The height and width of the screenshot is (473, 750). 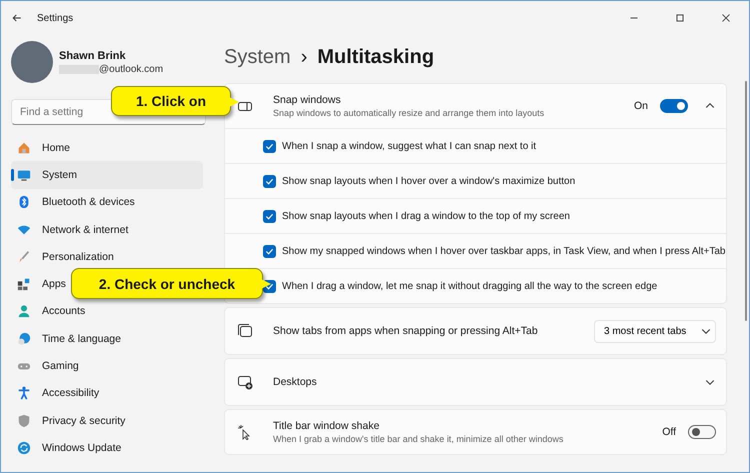 What do you see at coordinates (375, 57) in the screenshot?
I see `page-title: Multitasking` at bounding box center [375, 57].